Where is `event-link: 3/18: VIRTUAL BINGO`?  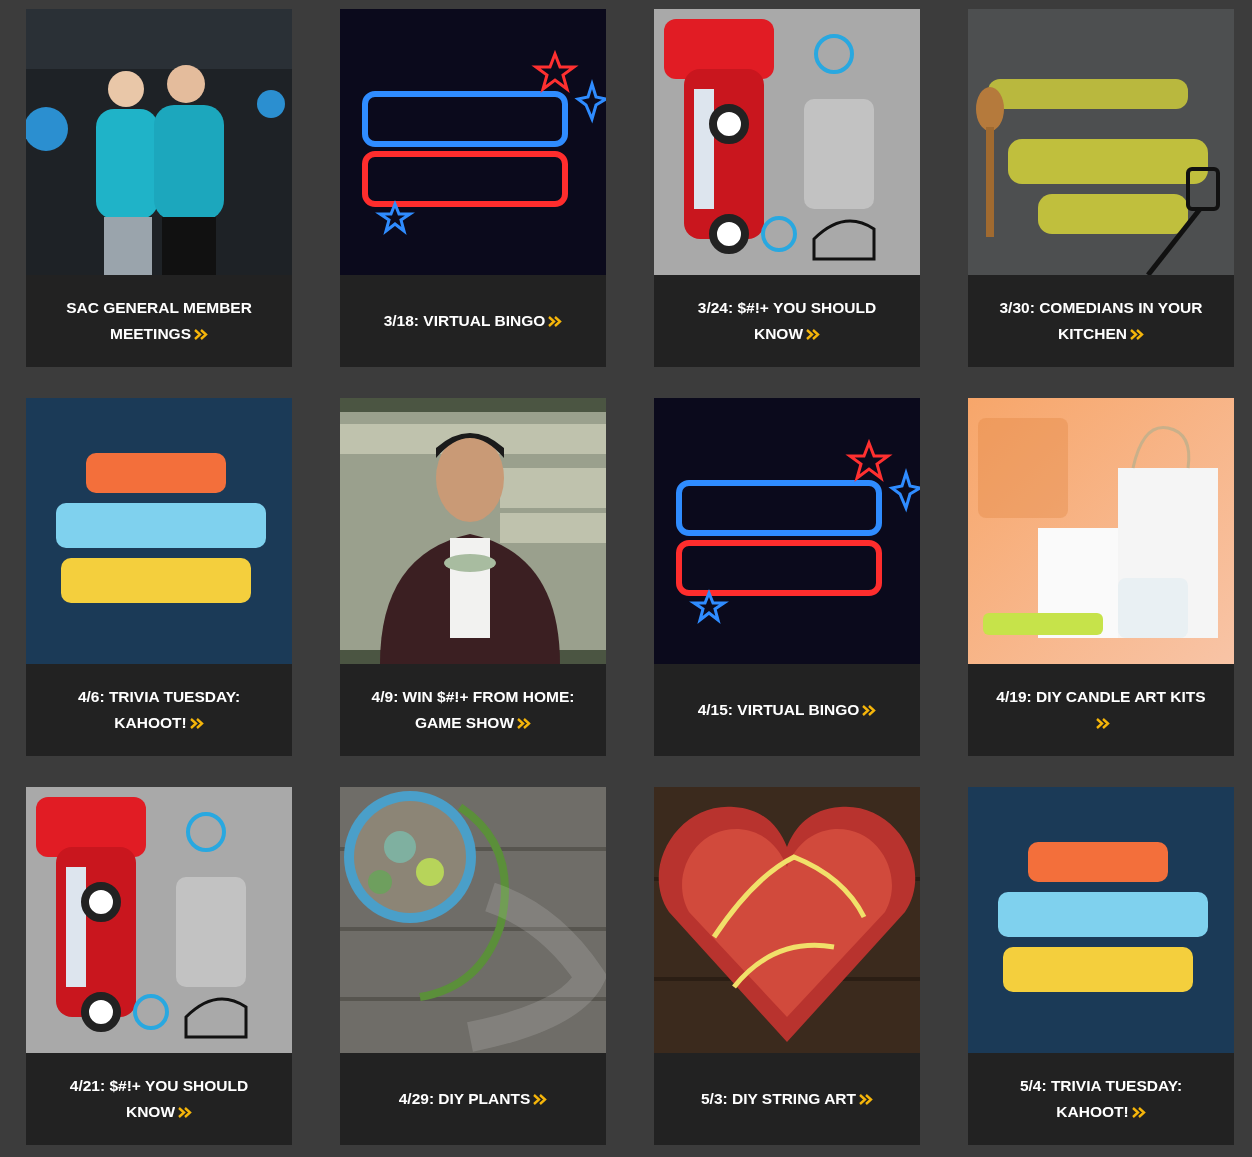 event-link: 3/18: VIRTUAL BINGO is located at coordinates (473, 321).